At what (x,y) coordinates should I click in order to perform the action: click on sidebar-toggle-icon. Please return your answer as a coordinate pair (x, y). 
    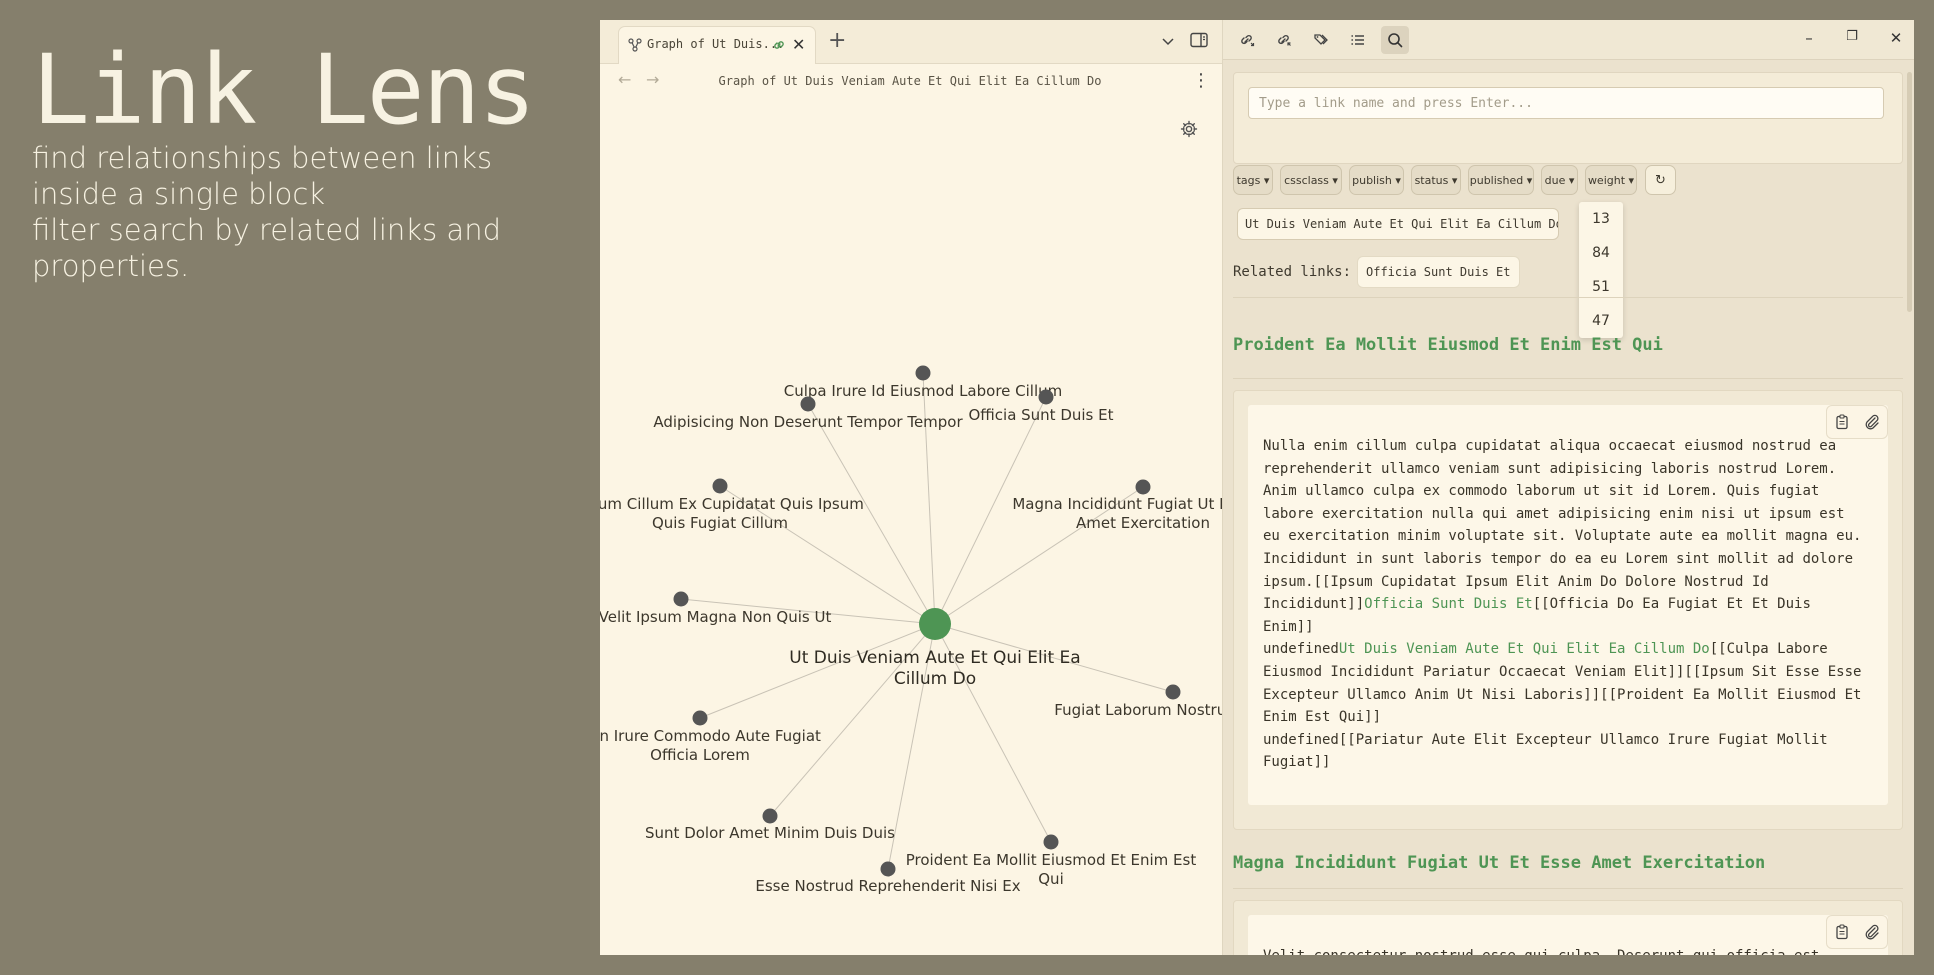
    Looking at the image, I should click on (1199, 40).